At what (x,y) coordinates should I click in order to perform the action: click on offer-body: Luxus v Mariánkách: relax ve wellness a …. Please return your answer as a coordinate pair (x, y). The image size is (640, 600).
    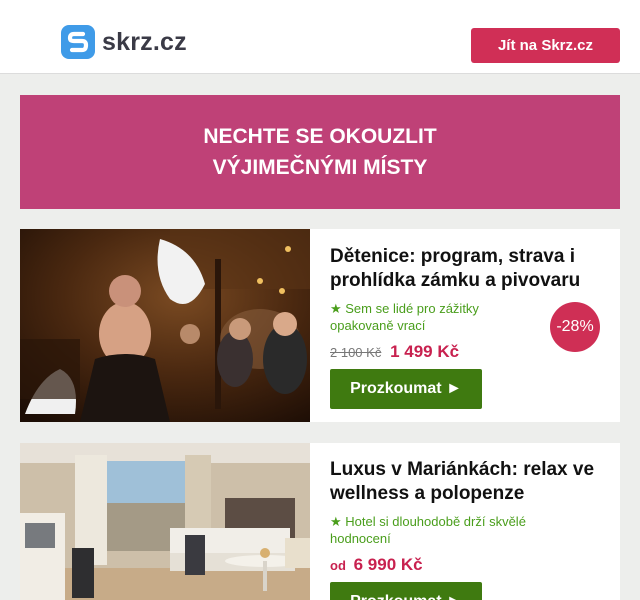
    Looking at the image, I should click on (471, 521).